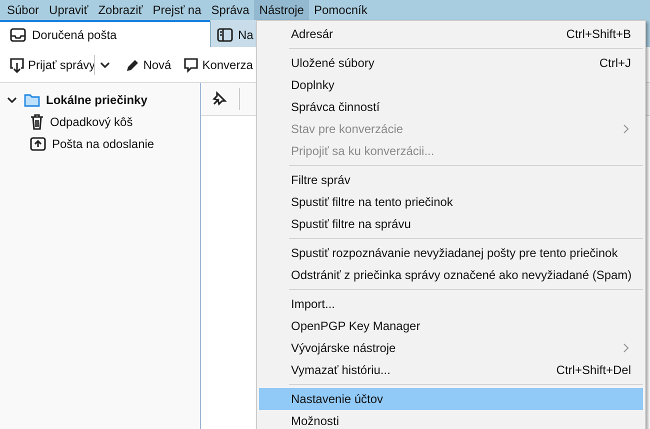  I want to click on upload-tray-icon, so click(38, 144).